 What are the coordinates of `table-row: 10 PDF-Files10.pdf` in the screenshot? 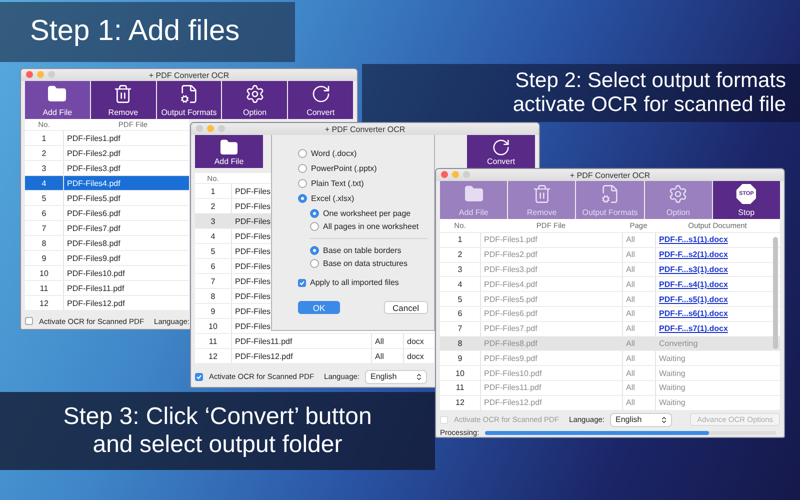 It's located at (107, 273).